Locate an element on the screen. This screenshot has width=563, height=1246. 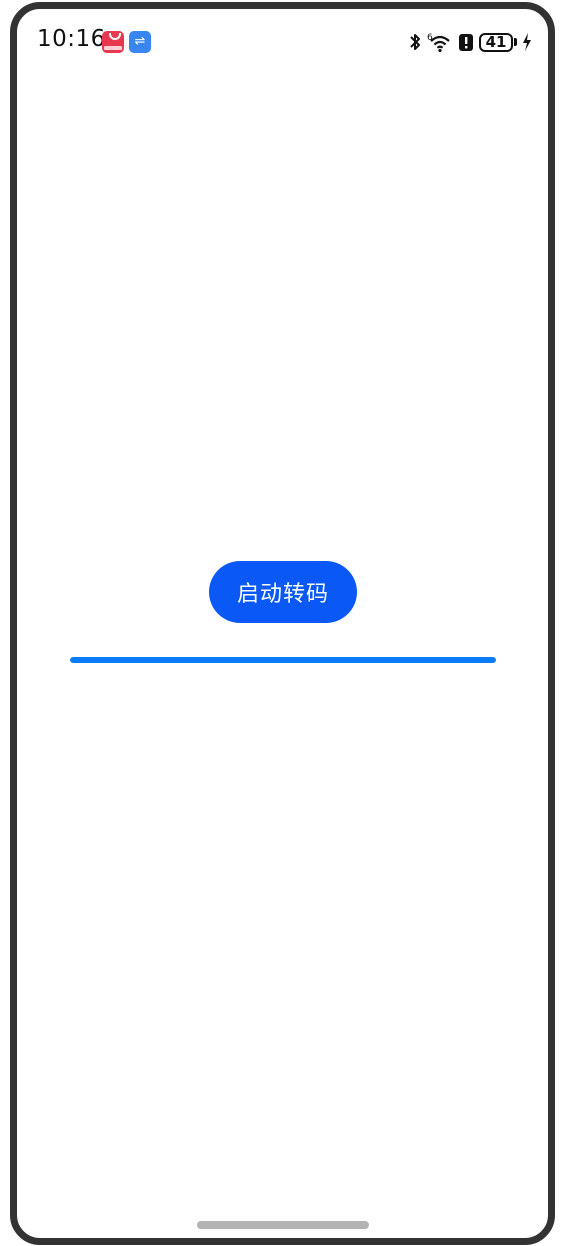
app-gallery-icon is located at coordinates (113, 42).